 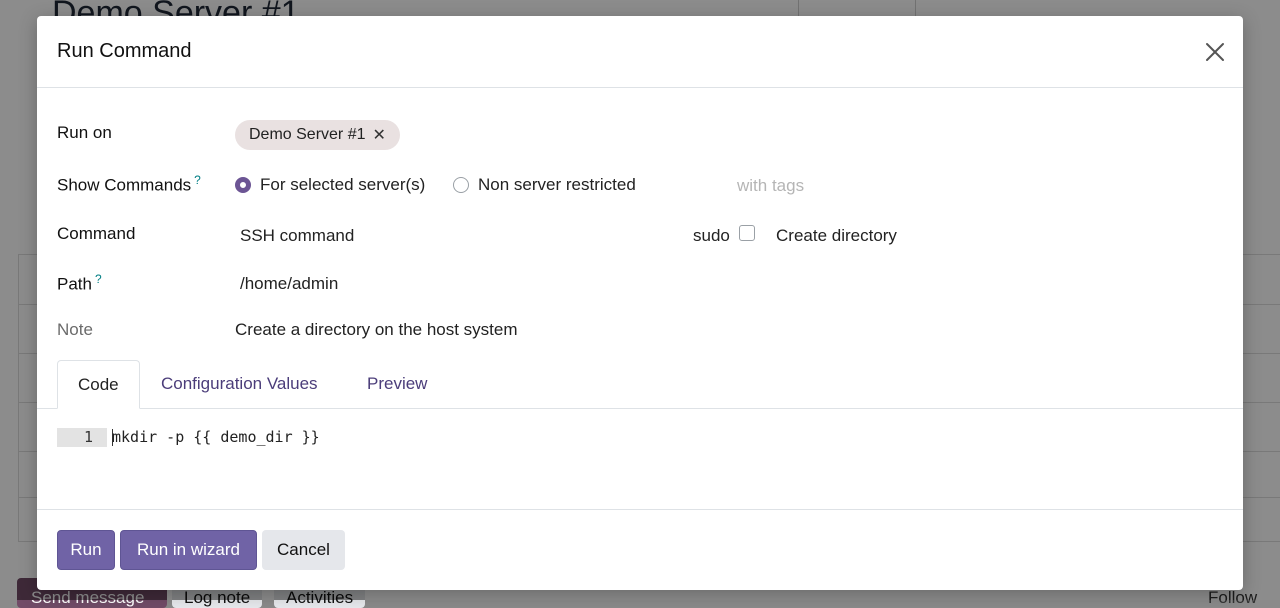 I want to click on radio-non-server-restricted-label: Non server restricted, so click(x=557, y=184).